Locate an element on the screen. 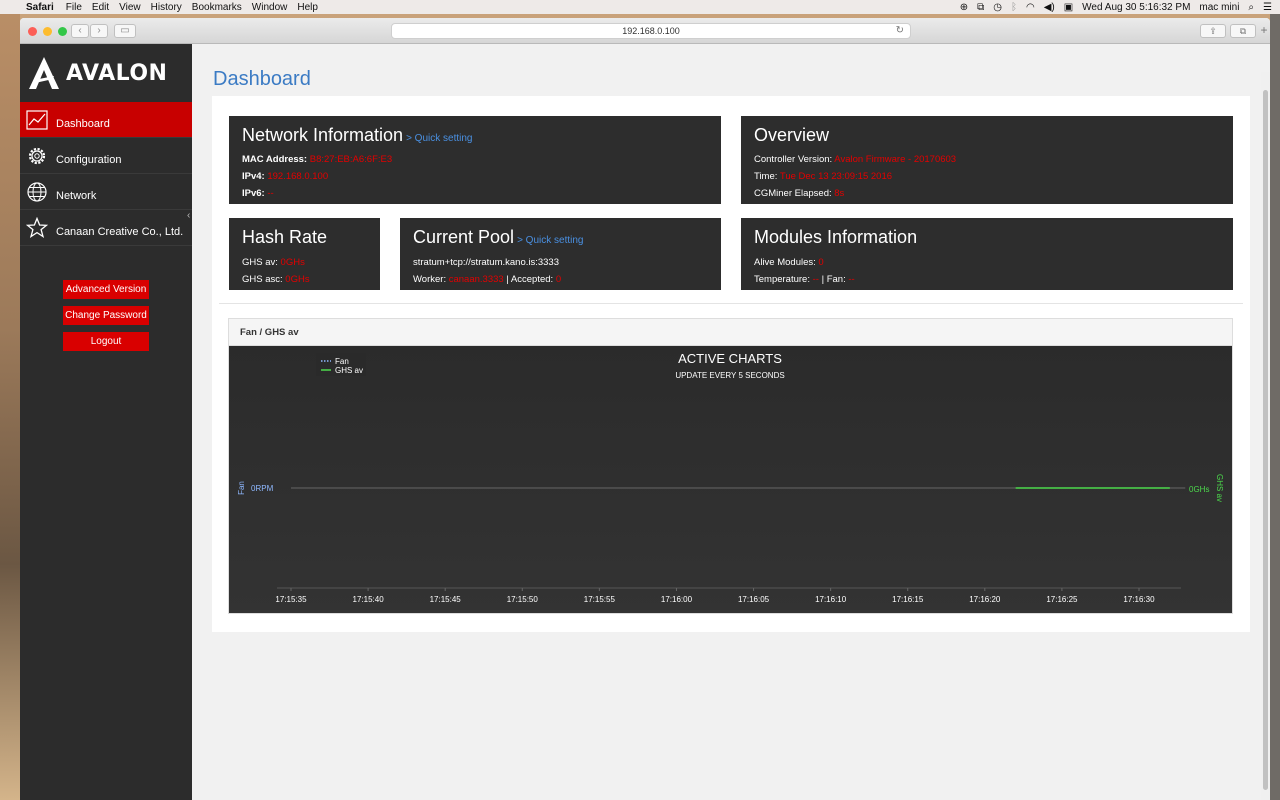 Image resolution: width=1280 pixels, height=800 pixels. sidebar-item-label: Dashboard is located at coordinates (83, 123).